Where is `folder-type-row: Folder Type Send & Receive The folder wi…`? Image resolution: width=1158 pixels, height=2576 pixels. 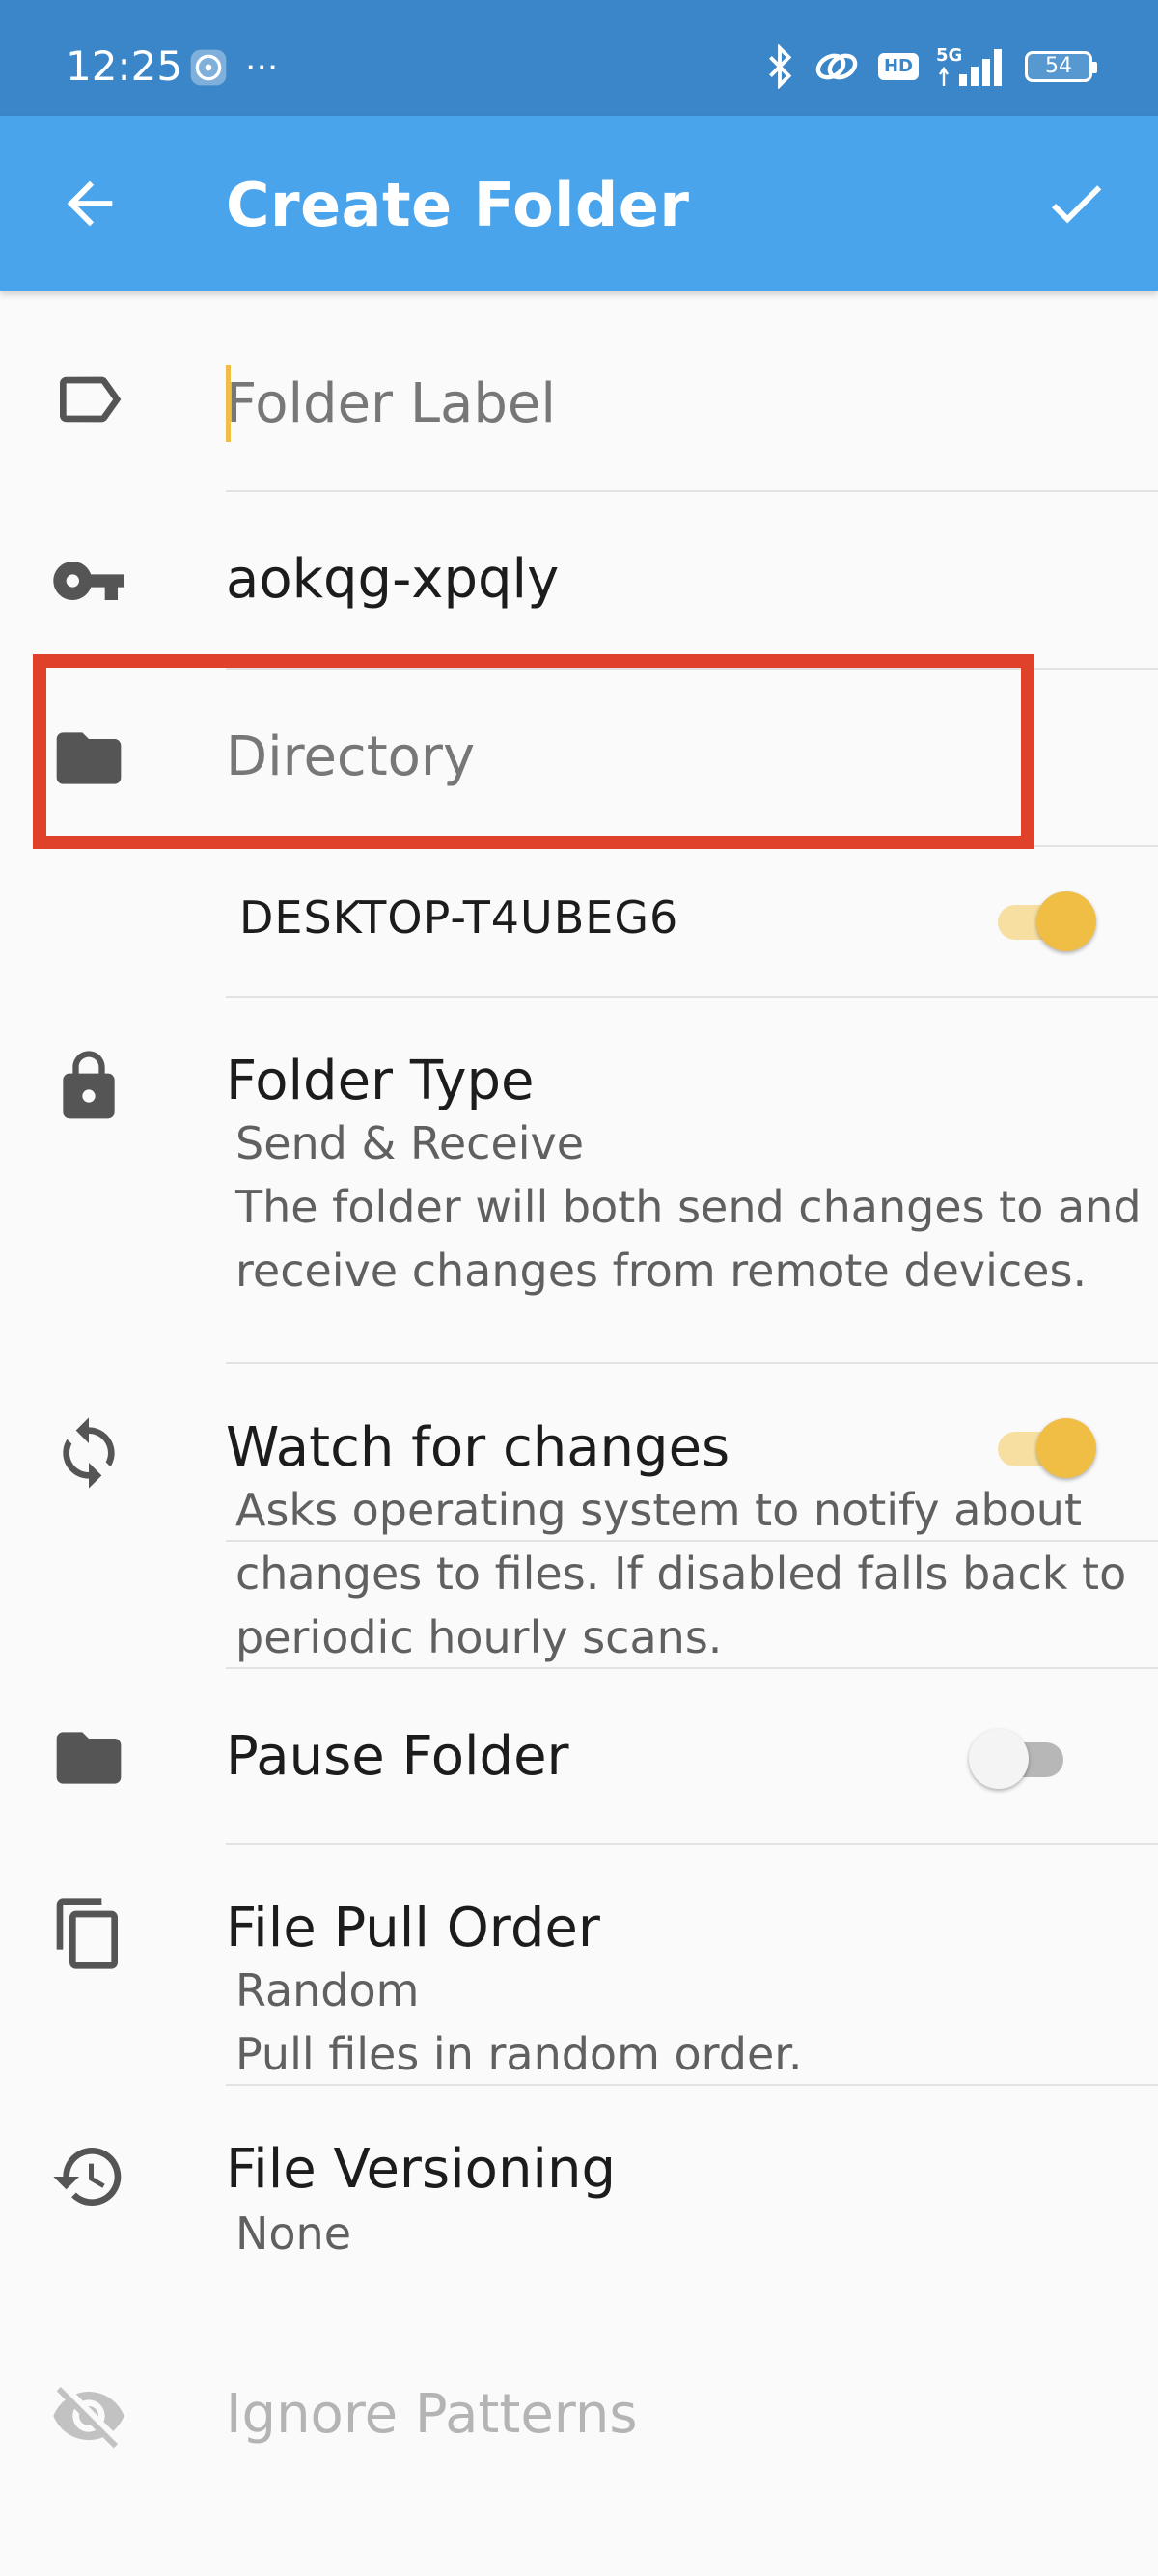
folder-type-row: Folder Type Send & Receive The folder wi… is located at coordinates (579, 1181).